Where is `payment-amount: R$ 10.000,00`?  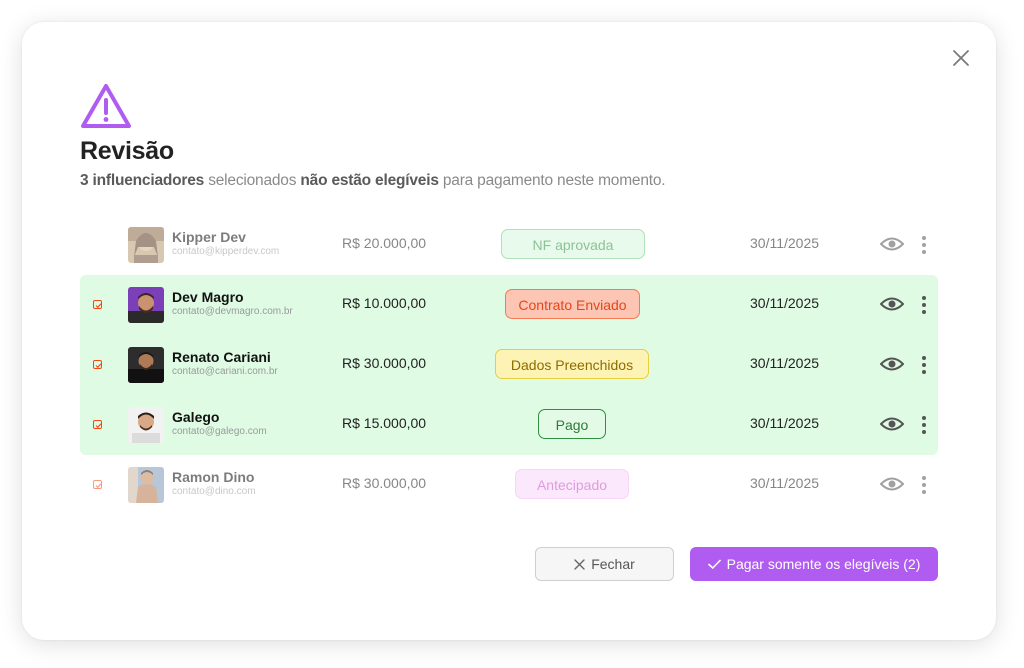 payment-amount: R$ 10.000,00 is located at coordinates (384, 303).